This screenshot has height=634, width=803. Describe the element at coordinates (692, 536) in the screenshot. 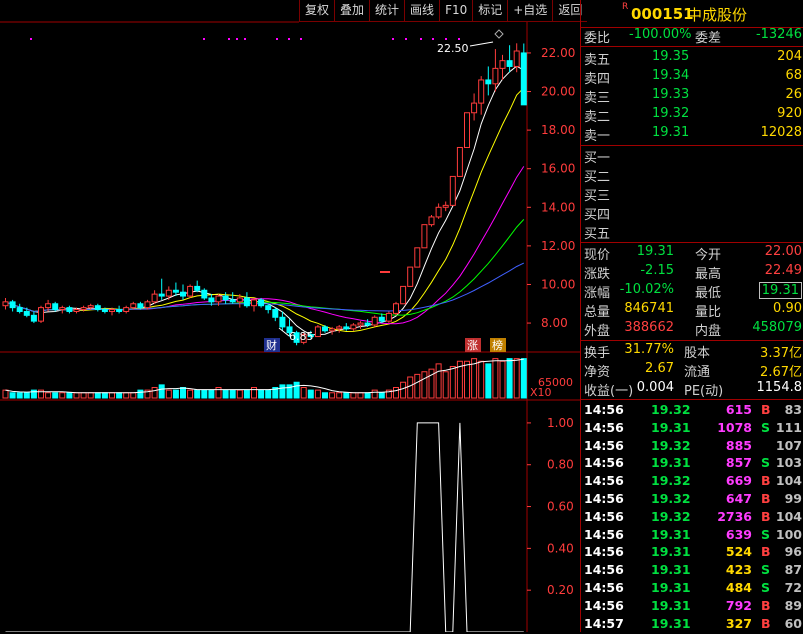

I see `tick-row: 14:56 19.31 639 S 100` at that location.